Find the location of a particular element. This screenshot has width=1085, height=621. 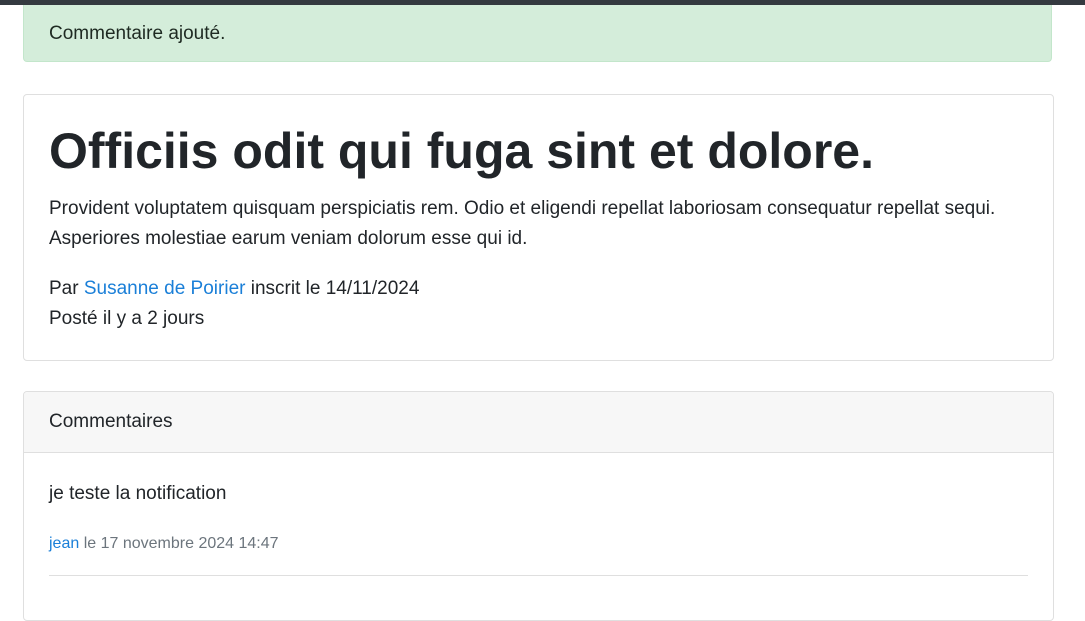

comment-text: je teste la notification is located at coordinates (138, 493).